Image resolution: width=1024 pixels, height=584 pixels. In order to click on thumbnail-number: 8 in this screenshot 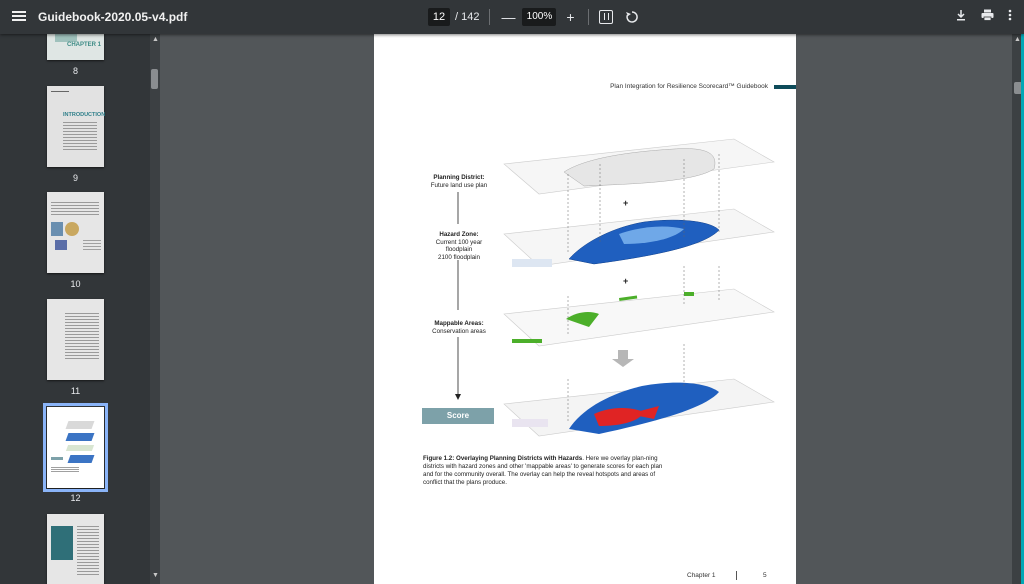, I will do `click(75, 71)`.